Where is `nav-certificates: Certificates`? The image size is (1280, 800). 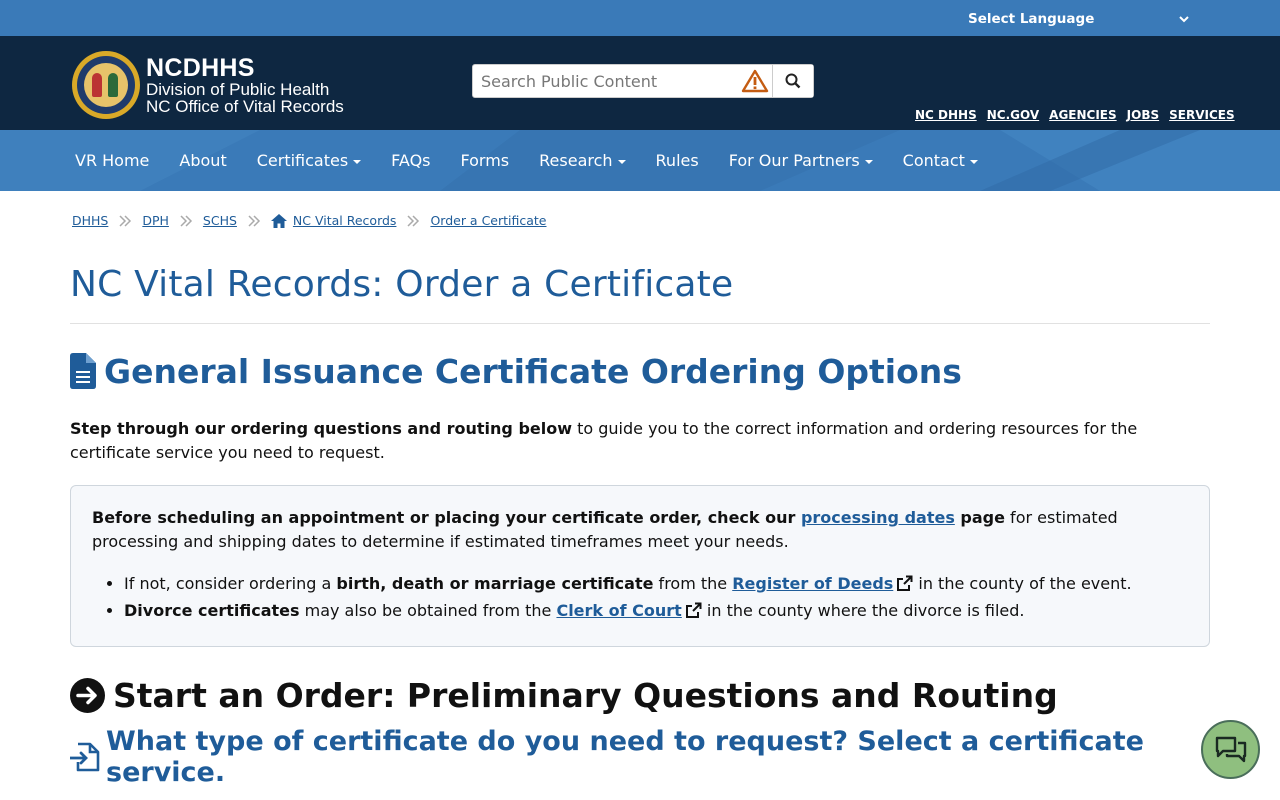 nav-certificates: Certificates is located at coordinates (309, 160).